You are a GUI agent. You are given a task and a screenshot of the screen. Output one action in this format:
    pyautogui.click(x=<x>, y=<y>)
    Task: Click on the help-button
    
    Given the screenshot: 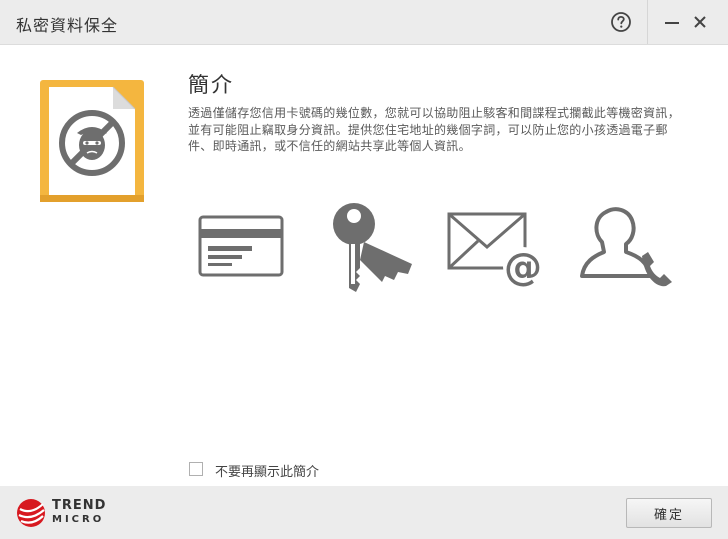 What is the action you would take?
    pyautogui.click(x=621, y=22)
    